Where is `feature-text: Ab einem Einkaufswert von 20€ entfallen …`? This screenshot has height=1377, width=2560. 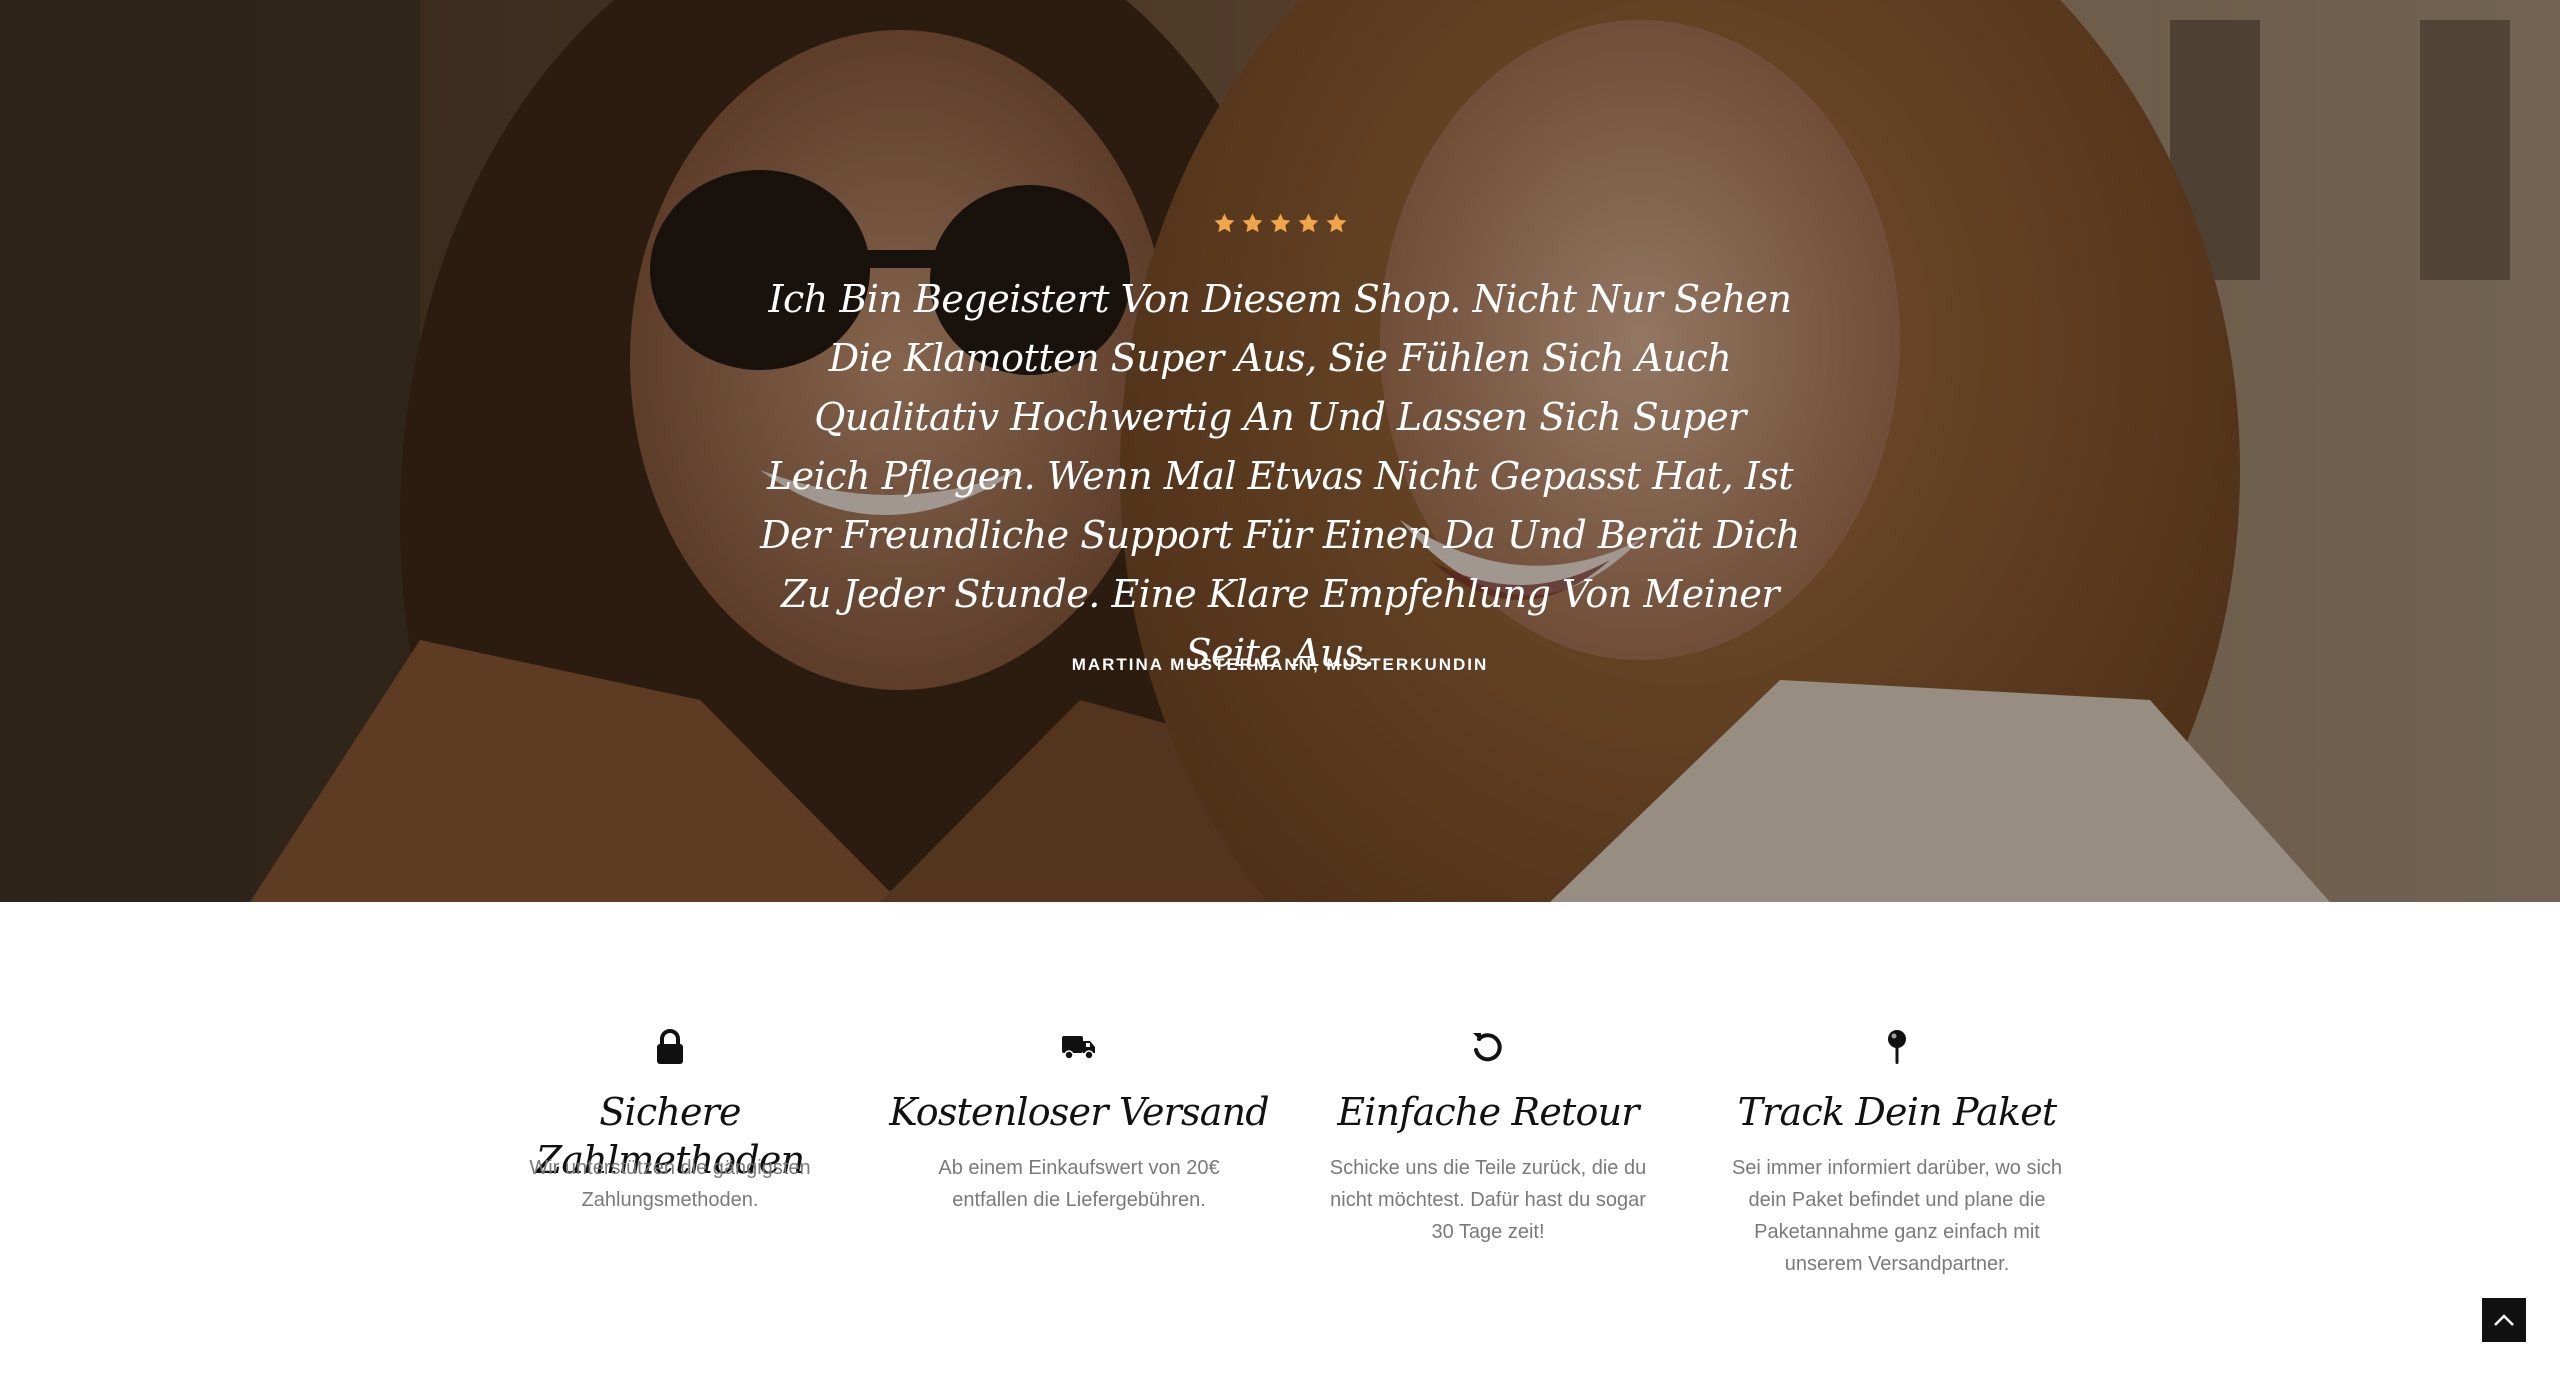
feature-text: Ab einem Einkaufswert von 20€ entfallen … is located at coordinates (1079, 1184).